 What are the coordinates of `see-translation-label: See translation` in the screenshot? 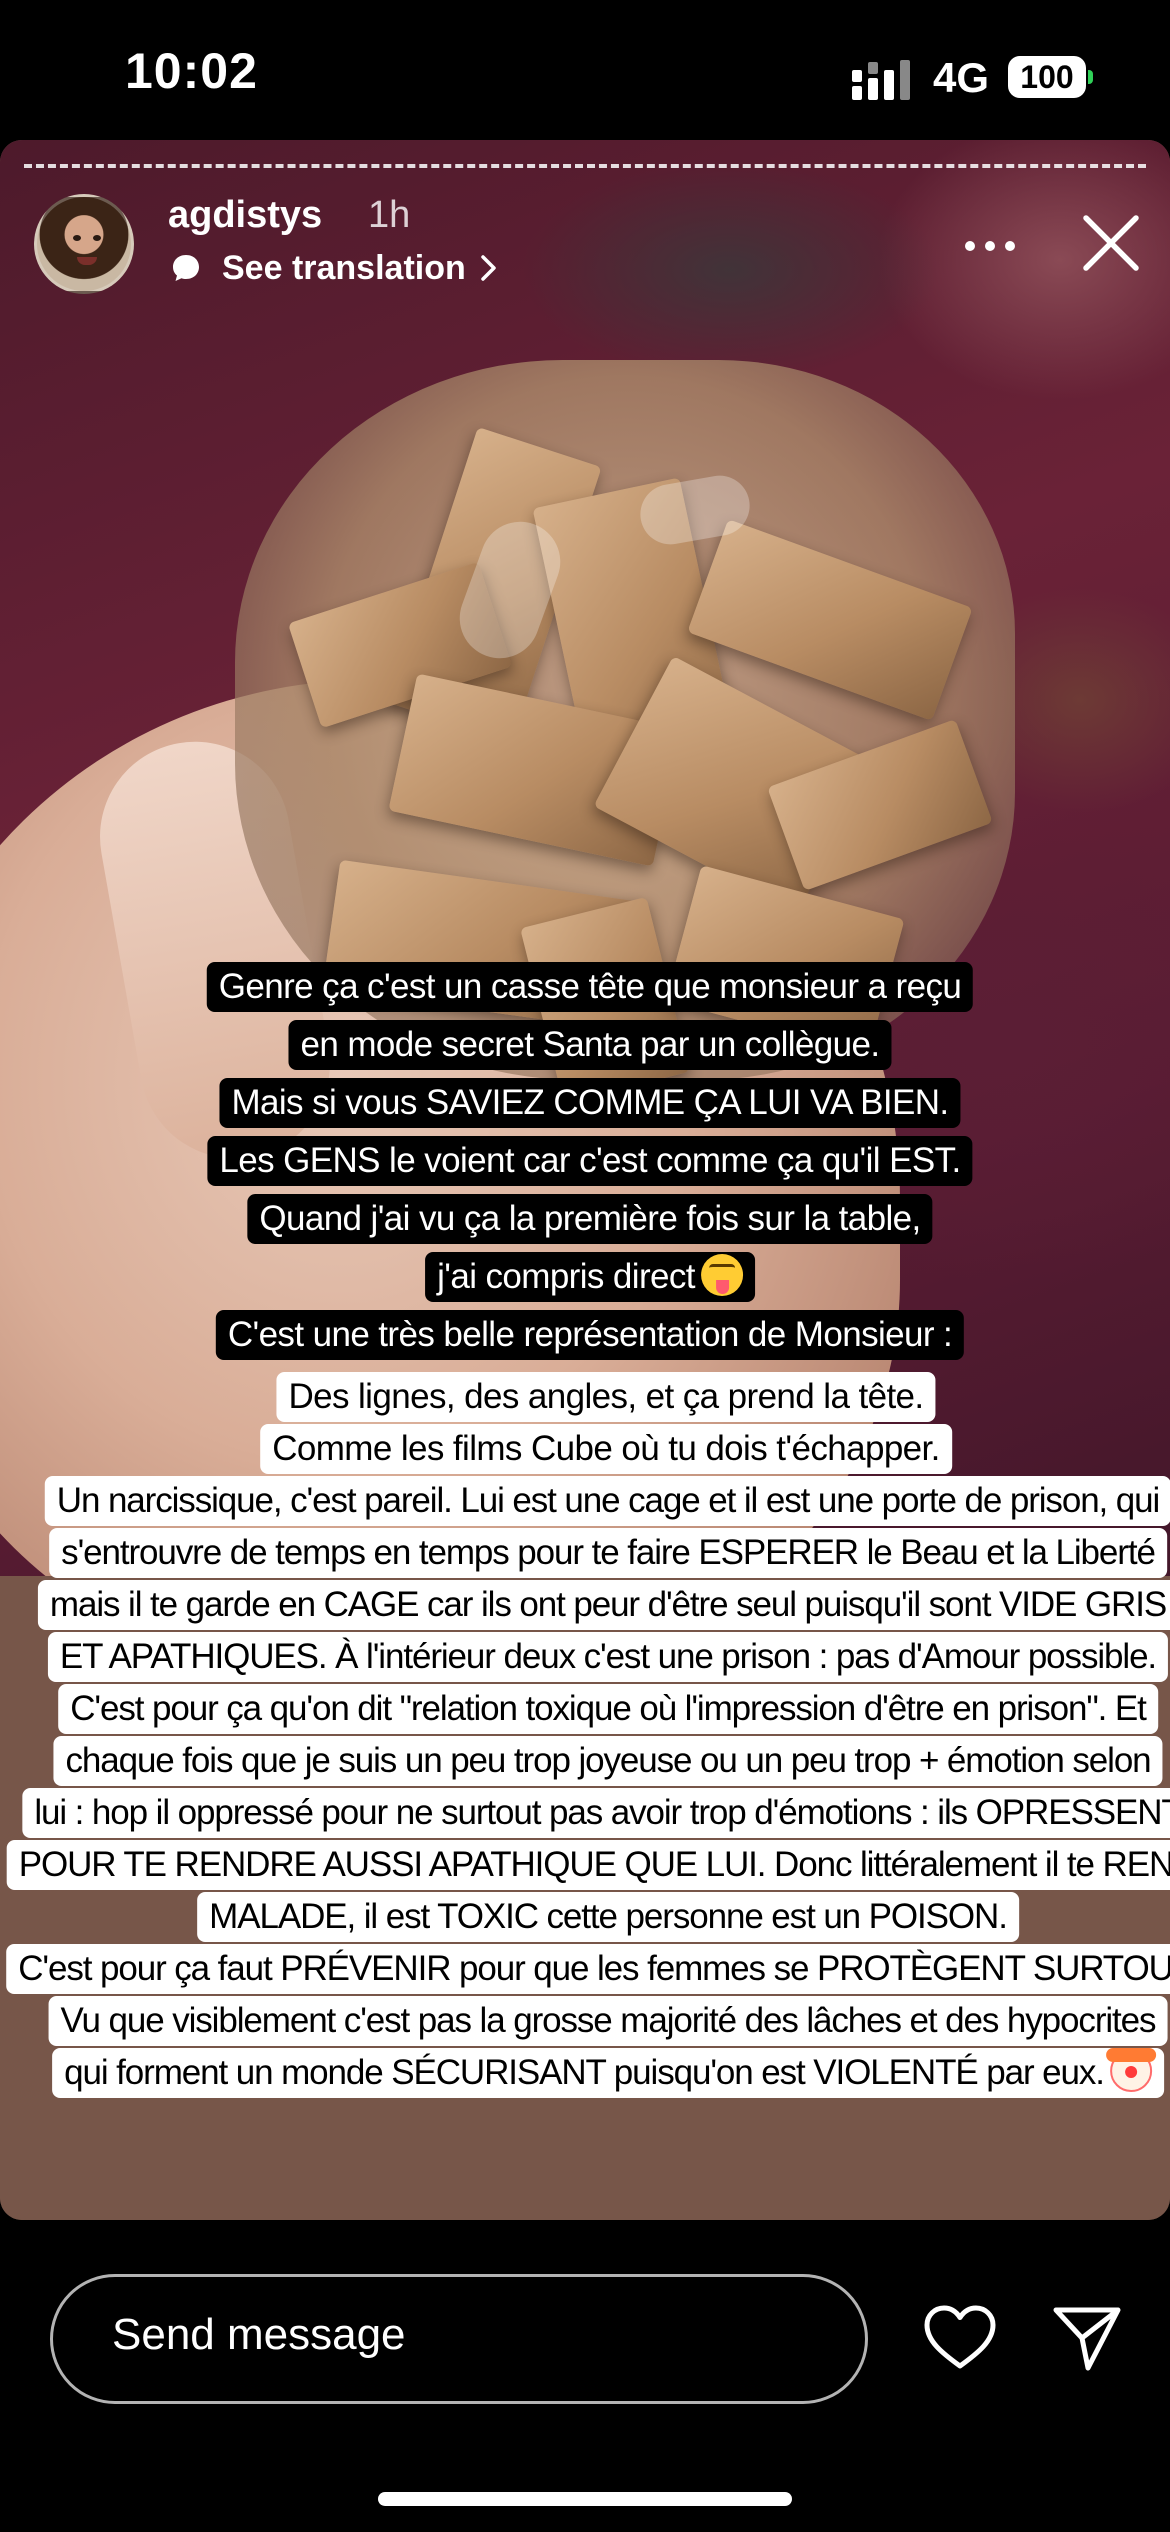 It's located at (344, 267).